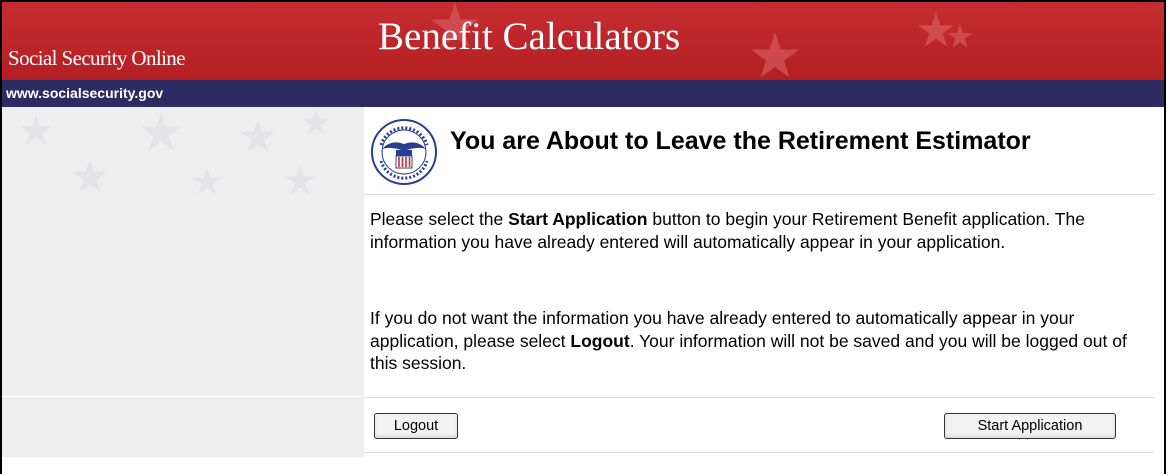  What do you see at coordinates (578, 219) in the screenshot?
I see `instruction-bold-text: Start Application` at bounding box center [578, 219].